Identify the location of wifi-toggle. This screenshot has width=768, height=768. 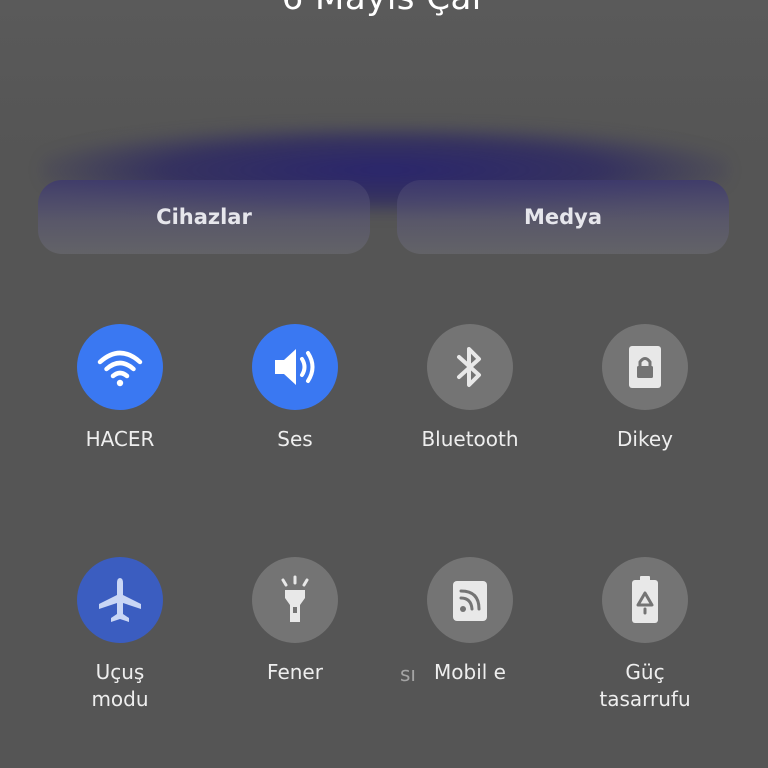
(120, 367).